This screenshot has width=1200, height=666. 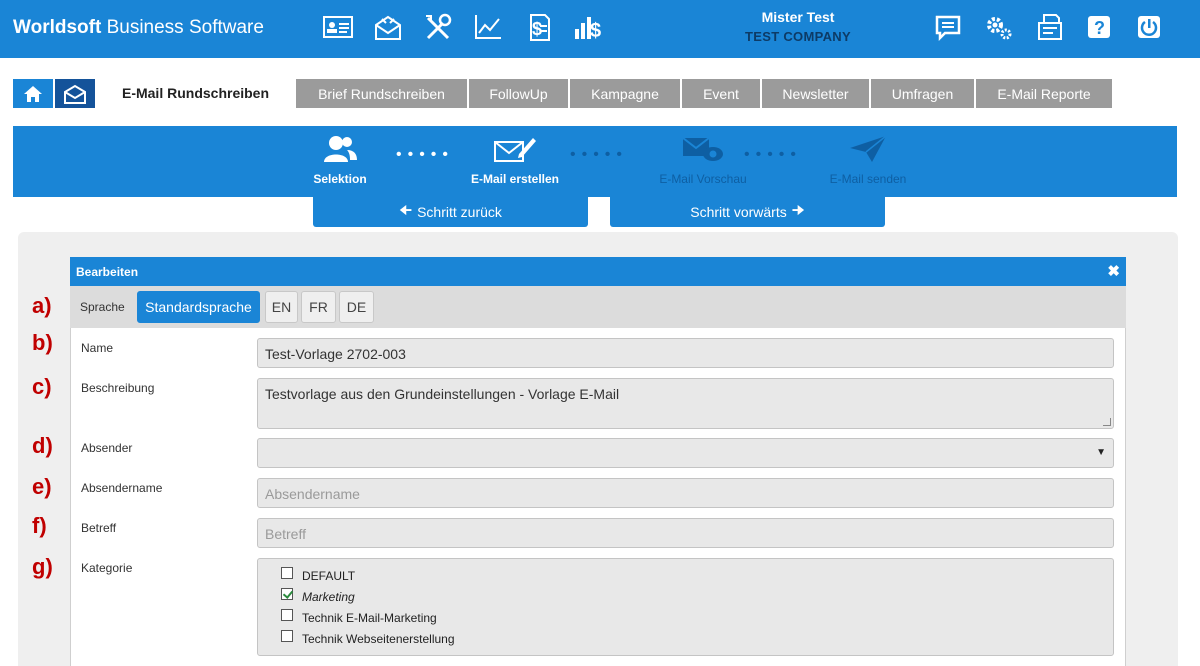 What do you see at coordinates (598, 271) in the screenshot?
I see `dialog-header: Bearbeiten ✖` at bounding box center [598, 271].